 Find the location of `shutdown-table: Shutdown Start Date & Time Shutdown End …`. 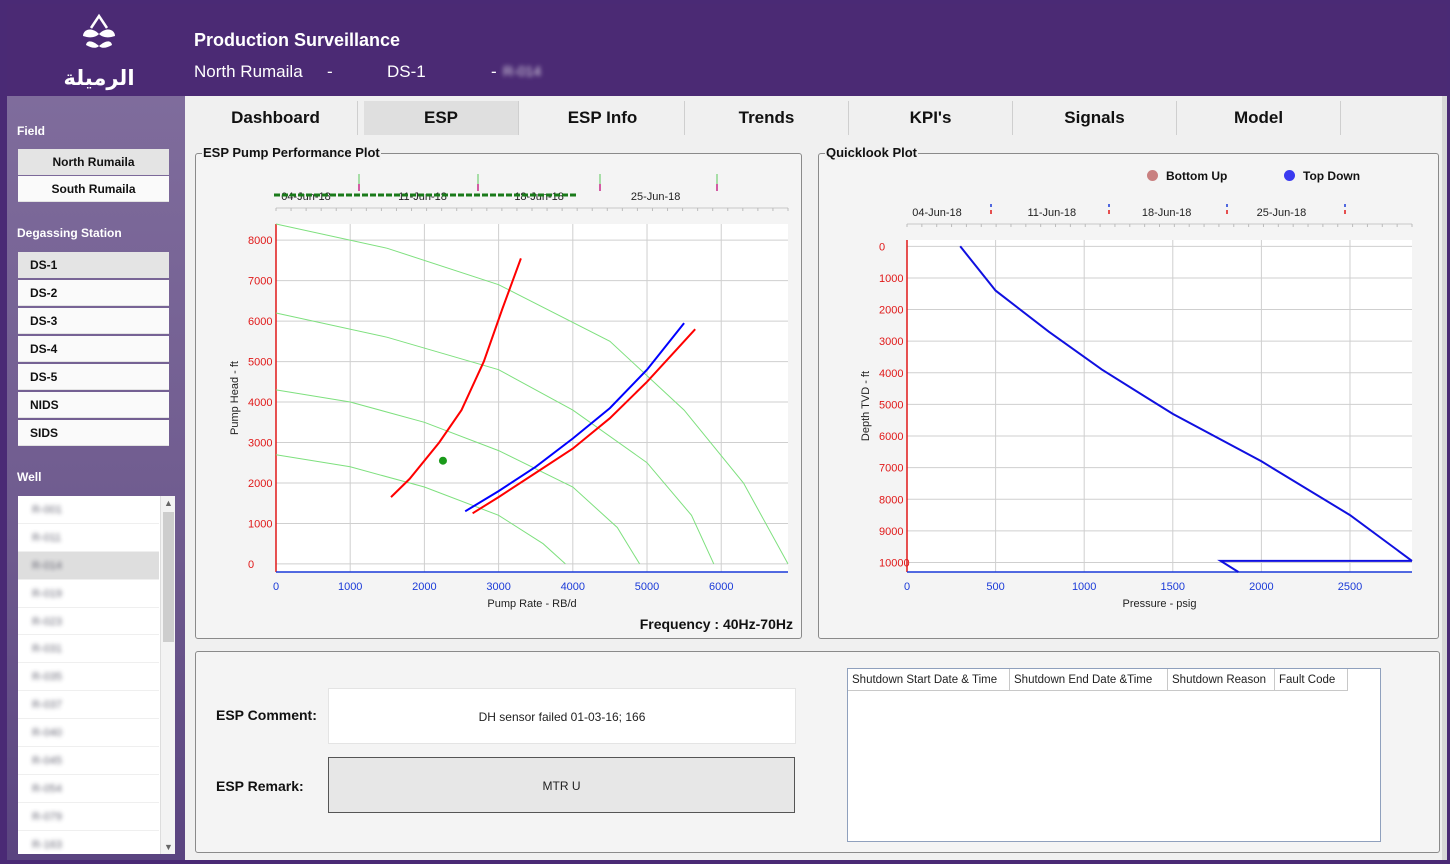

shutdown-table: Shutdown Start Date & Time Shutdown End … is located at coordinates (1114, 755).